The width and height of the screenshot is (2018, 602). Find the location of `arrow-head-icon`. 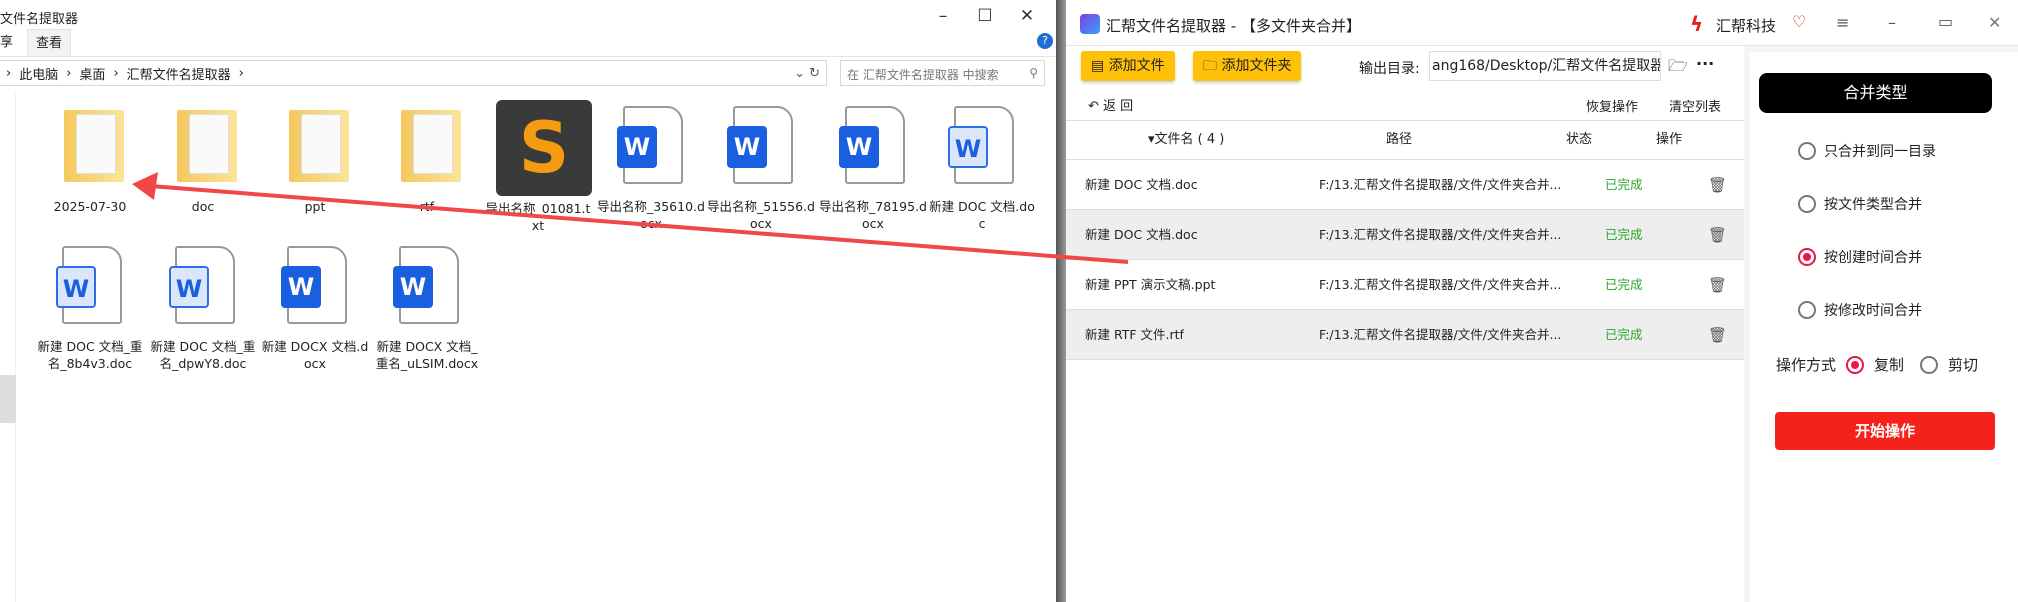

arrow-head-icon is located at coordinates (145, 186).